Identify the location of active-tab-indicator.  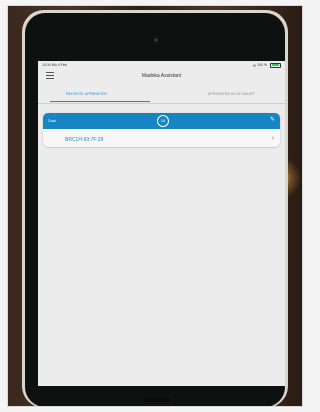
(100, 102).